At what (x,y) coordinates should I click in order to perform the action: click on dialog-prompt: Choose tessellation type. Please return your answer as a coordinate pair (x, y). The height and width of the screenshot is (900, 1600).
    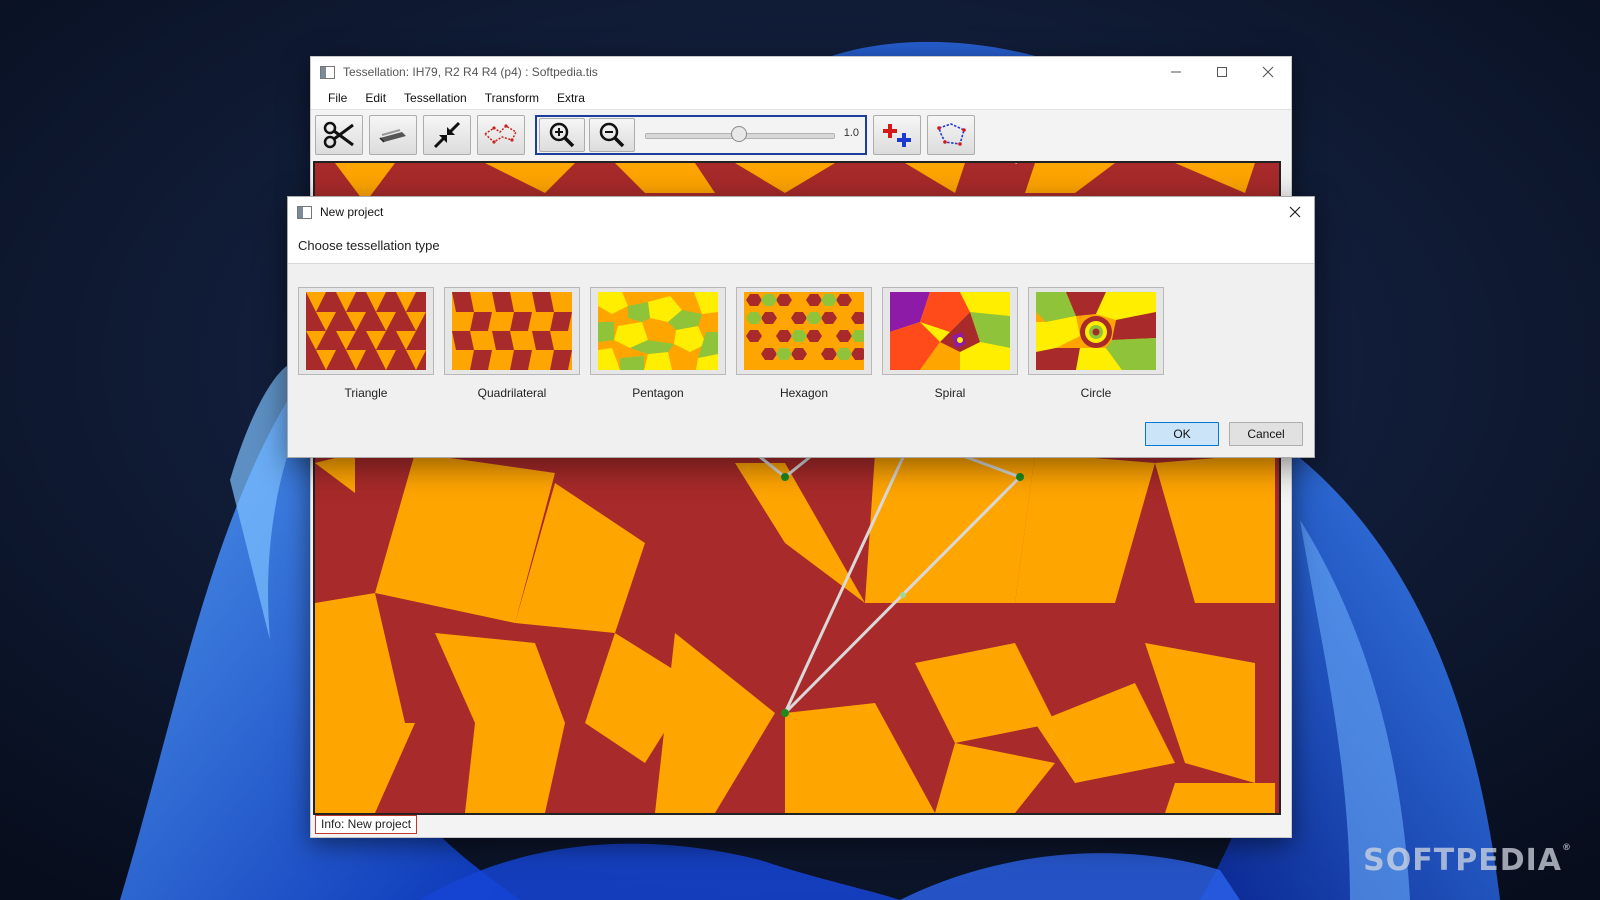
    Looking at the image, I should click on (801, 245).